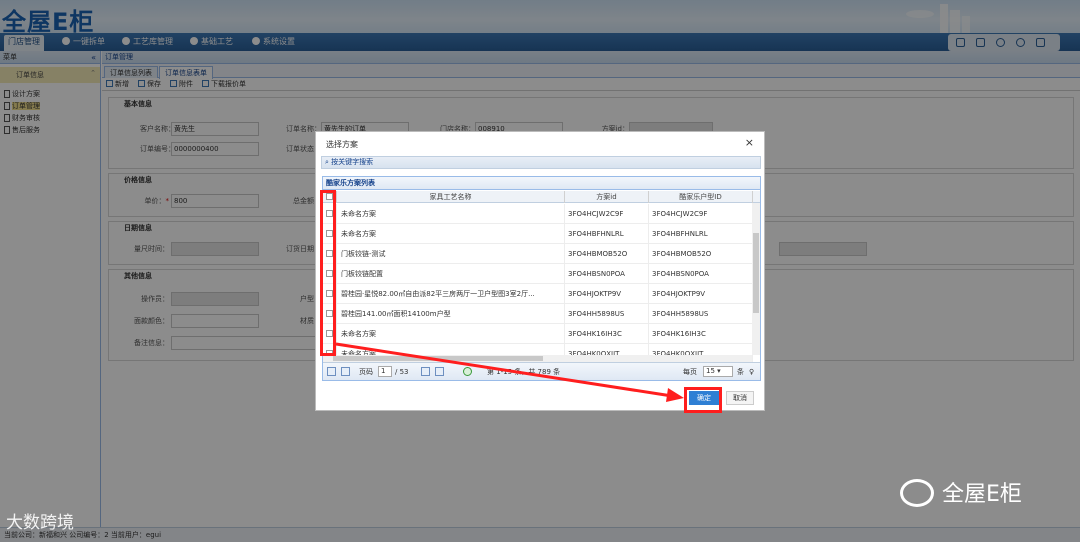 The width and height of the screenshot is (1080, 542). I want to click on wechat-icon, so click(917, 493).